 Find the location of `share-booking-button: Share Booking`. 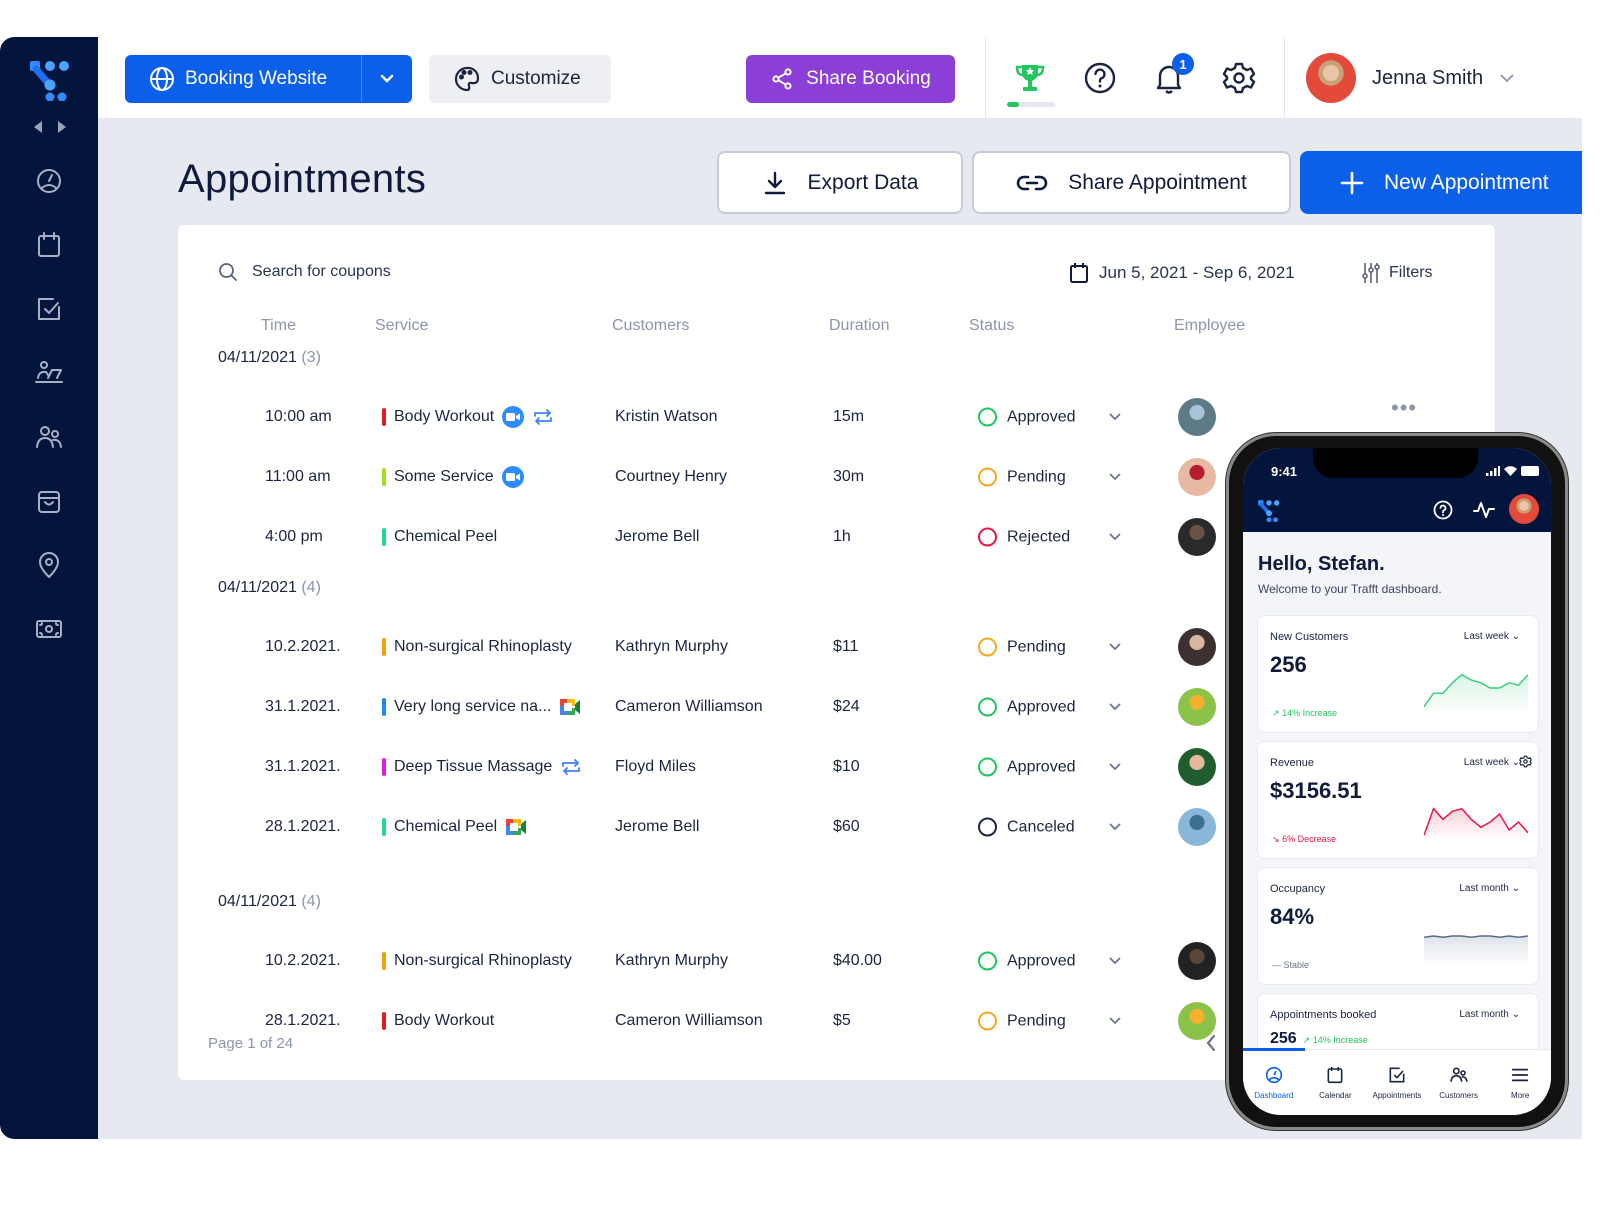

share-booking-button: Share Booking is located at coordinates (850, 79).